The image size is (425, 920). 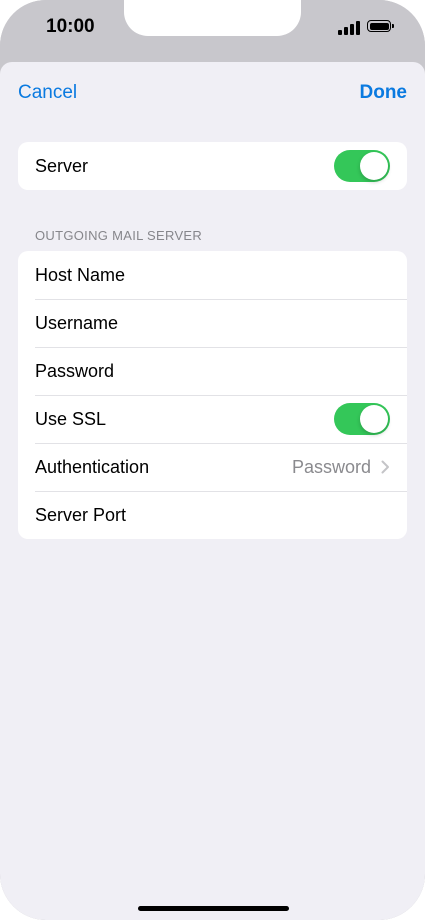 I want to click on use-ssl-label: Use SSL, so click(x=71, y=418).